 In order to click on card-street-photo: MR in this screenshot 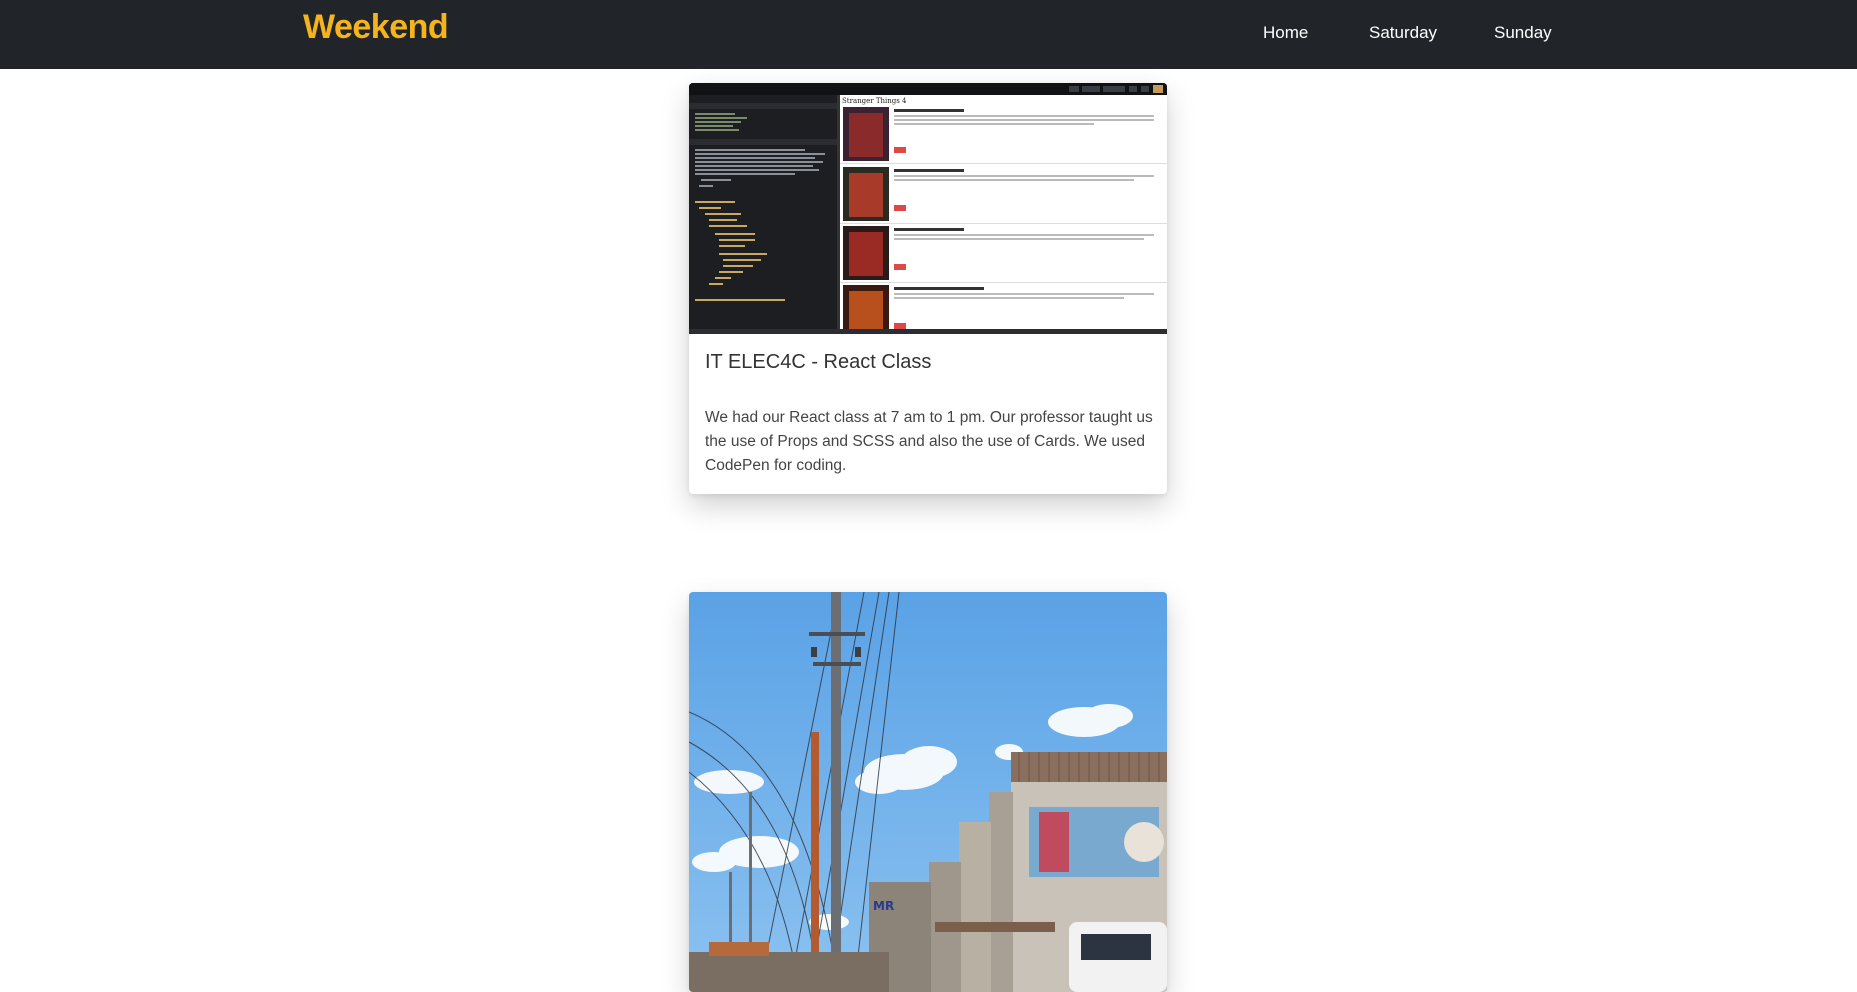, I will do `click(928, 792)`.